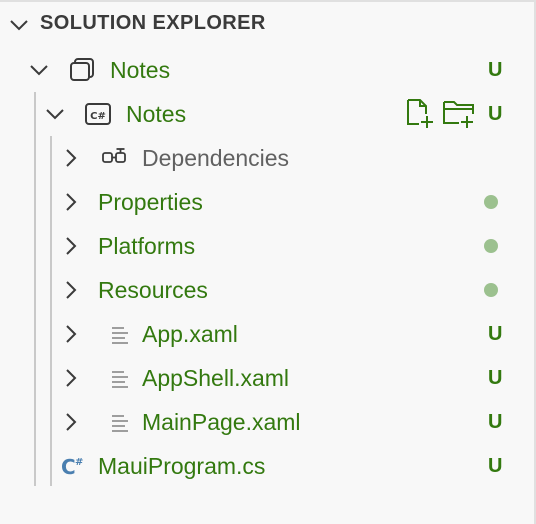 This screenshot has height=524, width=536. I want to click on csharp-file-icon: C #, so click(74, 466).